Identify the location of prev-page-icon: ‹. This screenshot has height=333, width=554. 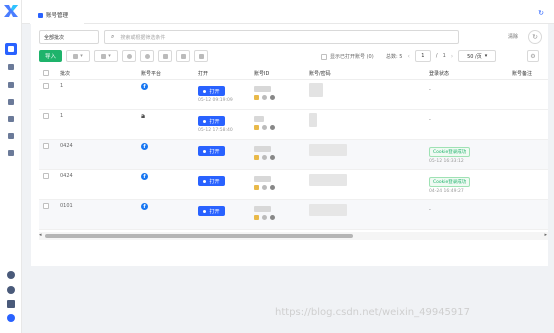
(408, 56).